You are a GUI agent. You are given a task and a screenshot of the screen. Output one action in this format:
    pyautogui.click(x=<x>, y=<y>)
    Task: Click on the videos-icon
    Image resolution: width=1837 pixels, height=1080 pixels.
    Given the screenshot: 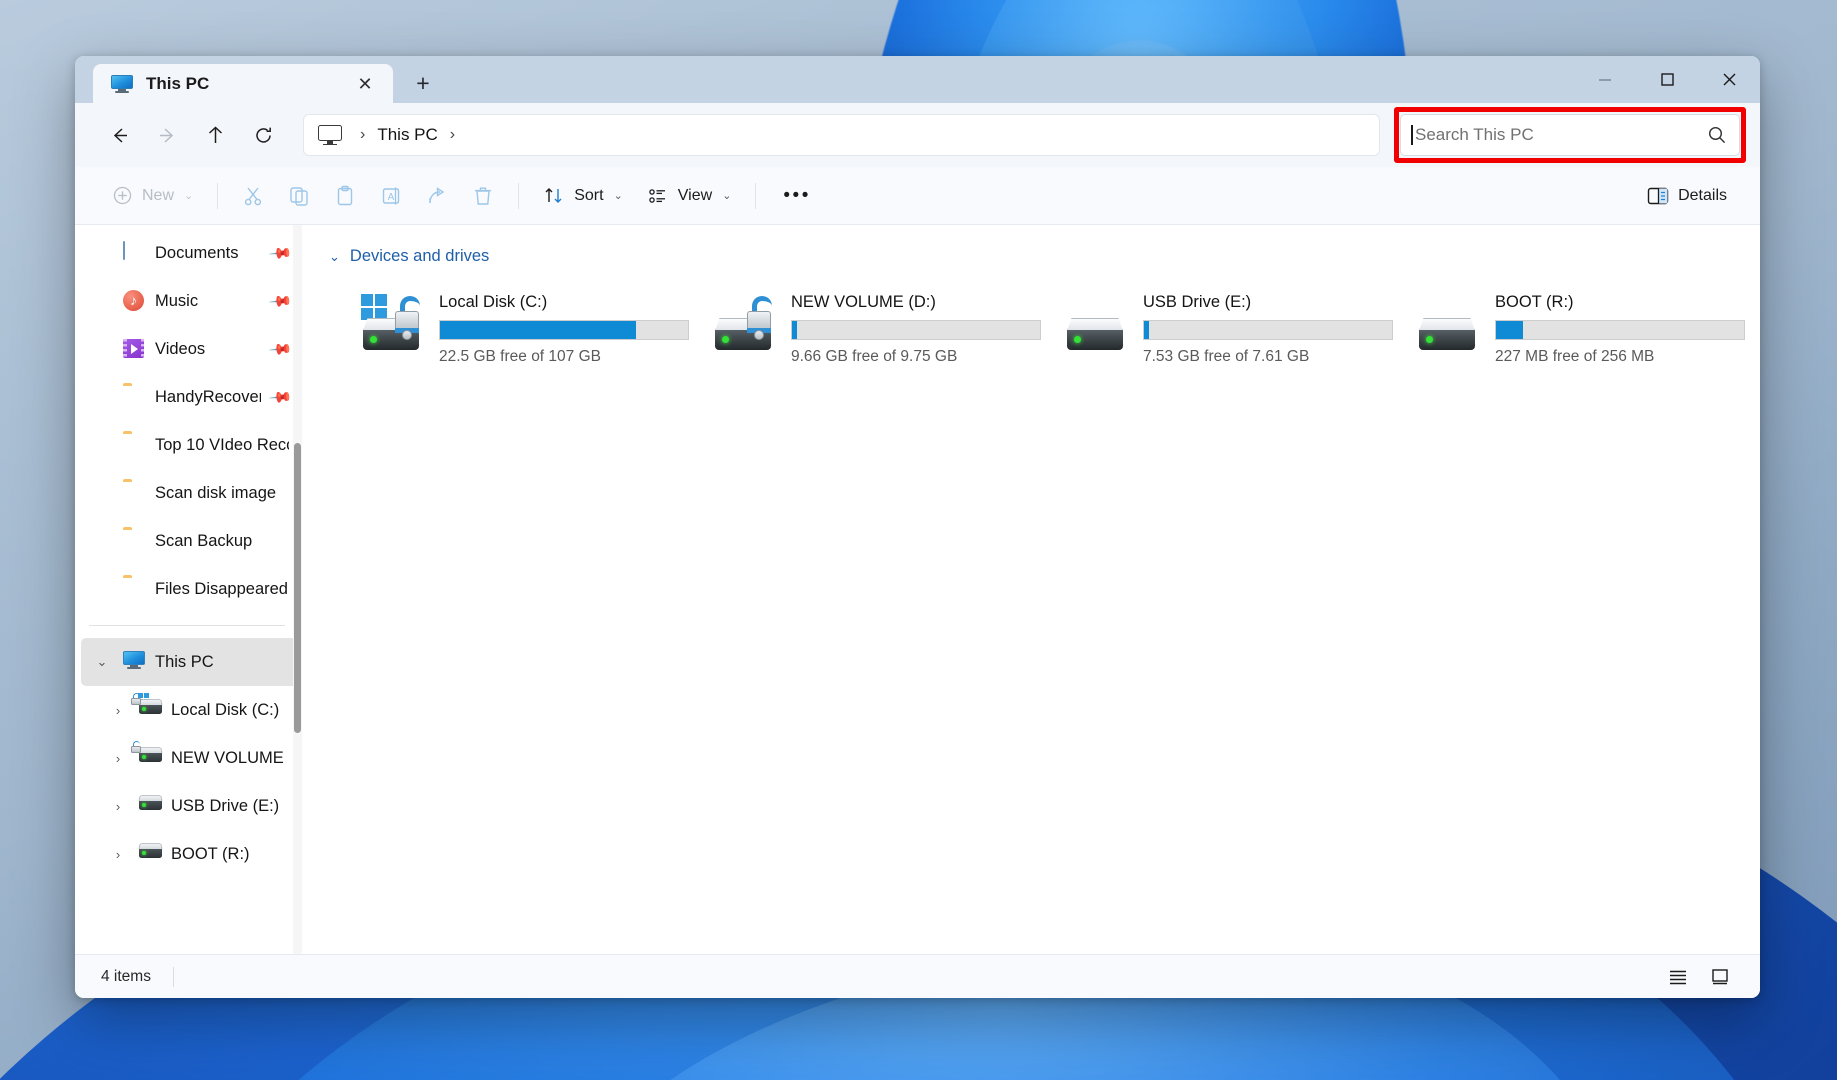 What is the action you would take?
    pyautogui.click(x=134, y=349)
    